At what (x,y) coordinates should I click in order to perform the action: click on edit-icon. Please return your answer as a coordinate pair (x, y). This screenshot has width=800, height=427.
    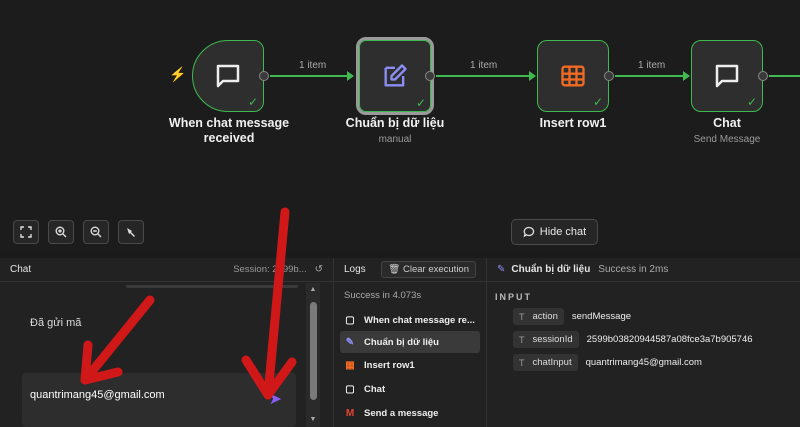
    Looking at the image, I should click on (395, 75).